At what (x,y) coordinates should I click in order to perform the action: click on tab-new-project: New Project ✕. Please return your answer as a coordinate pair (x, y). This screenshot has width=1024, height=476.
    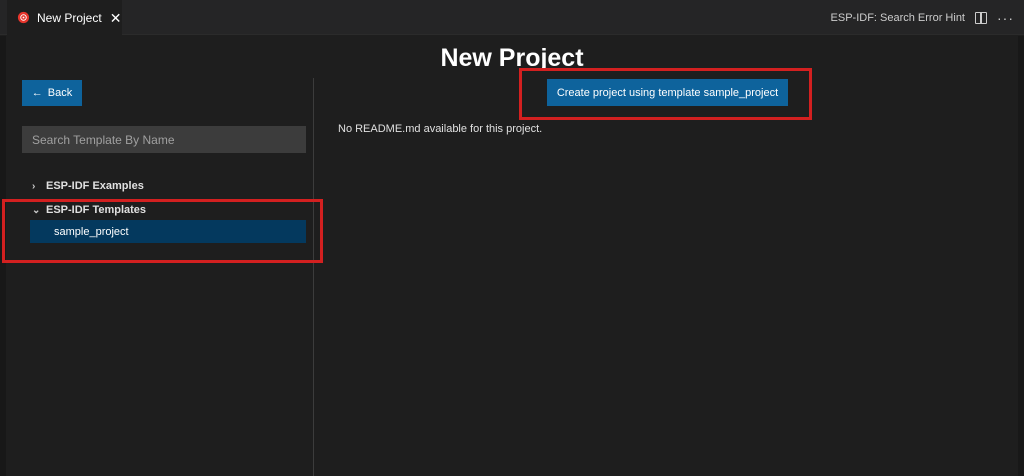
    Looking at the image, I should click on (64, 17).